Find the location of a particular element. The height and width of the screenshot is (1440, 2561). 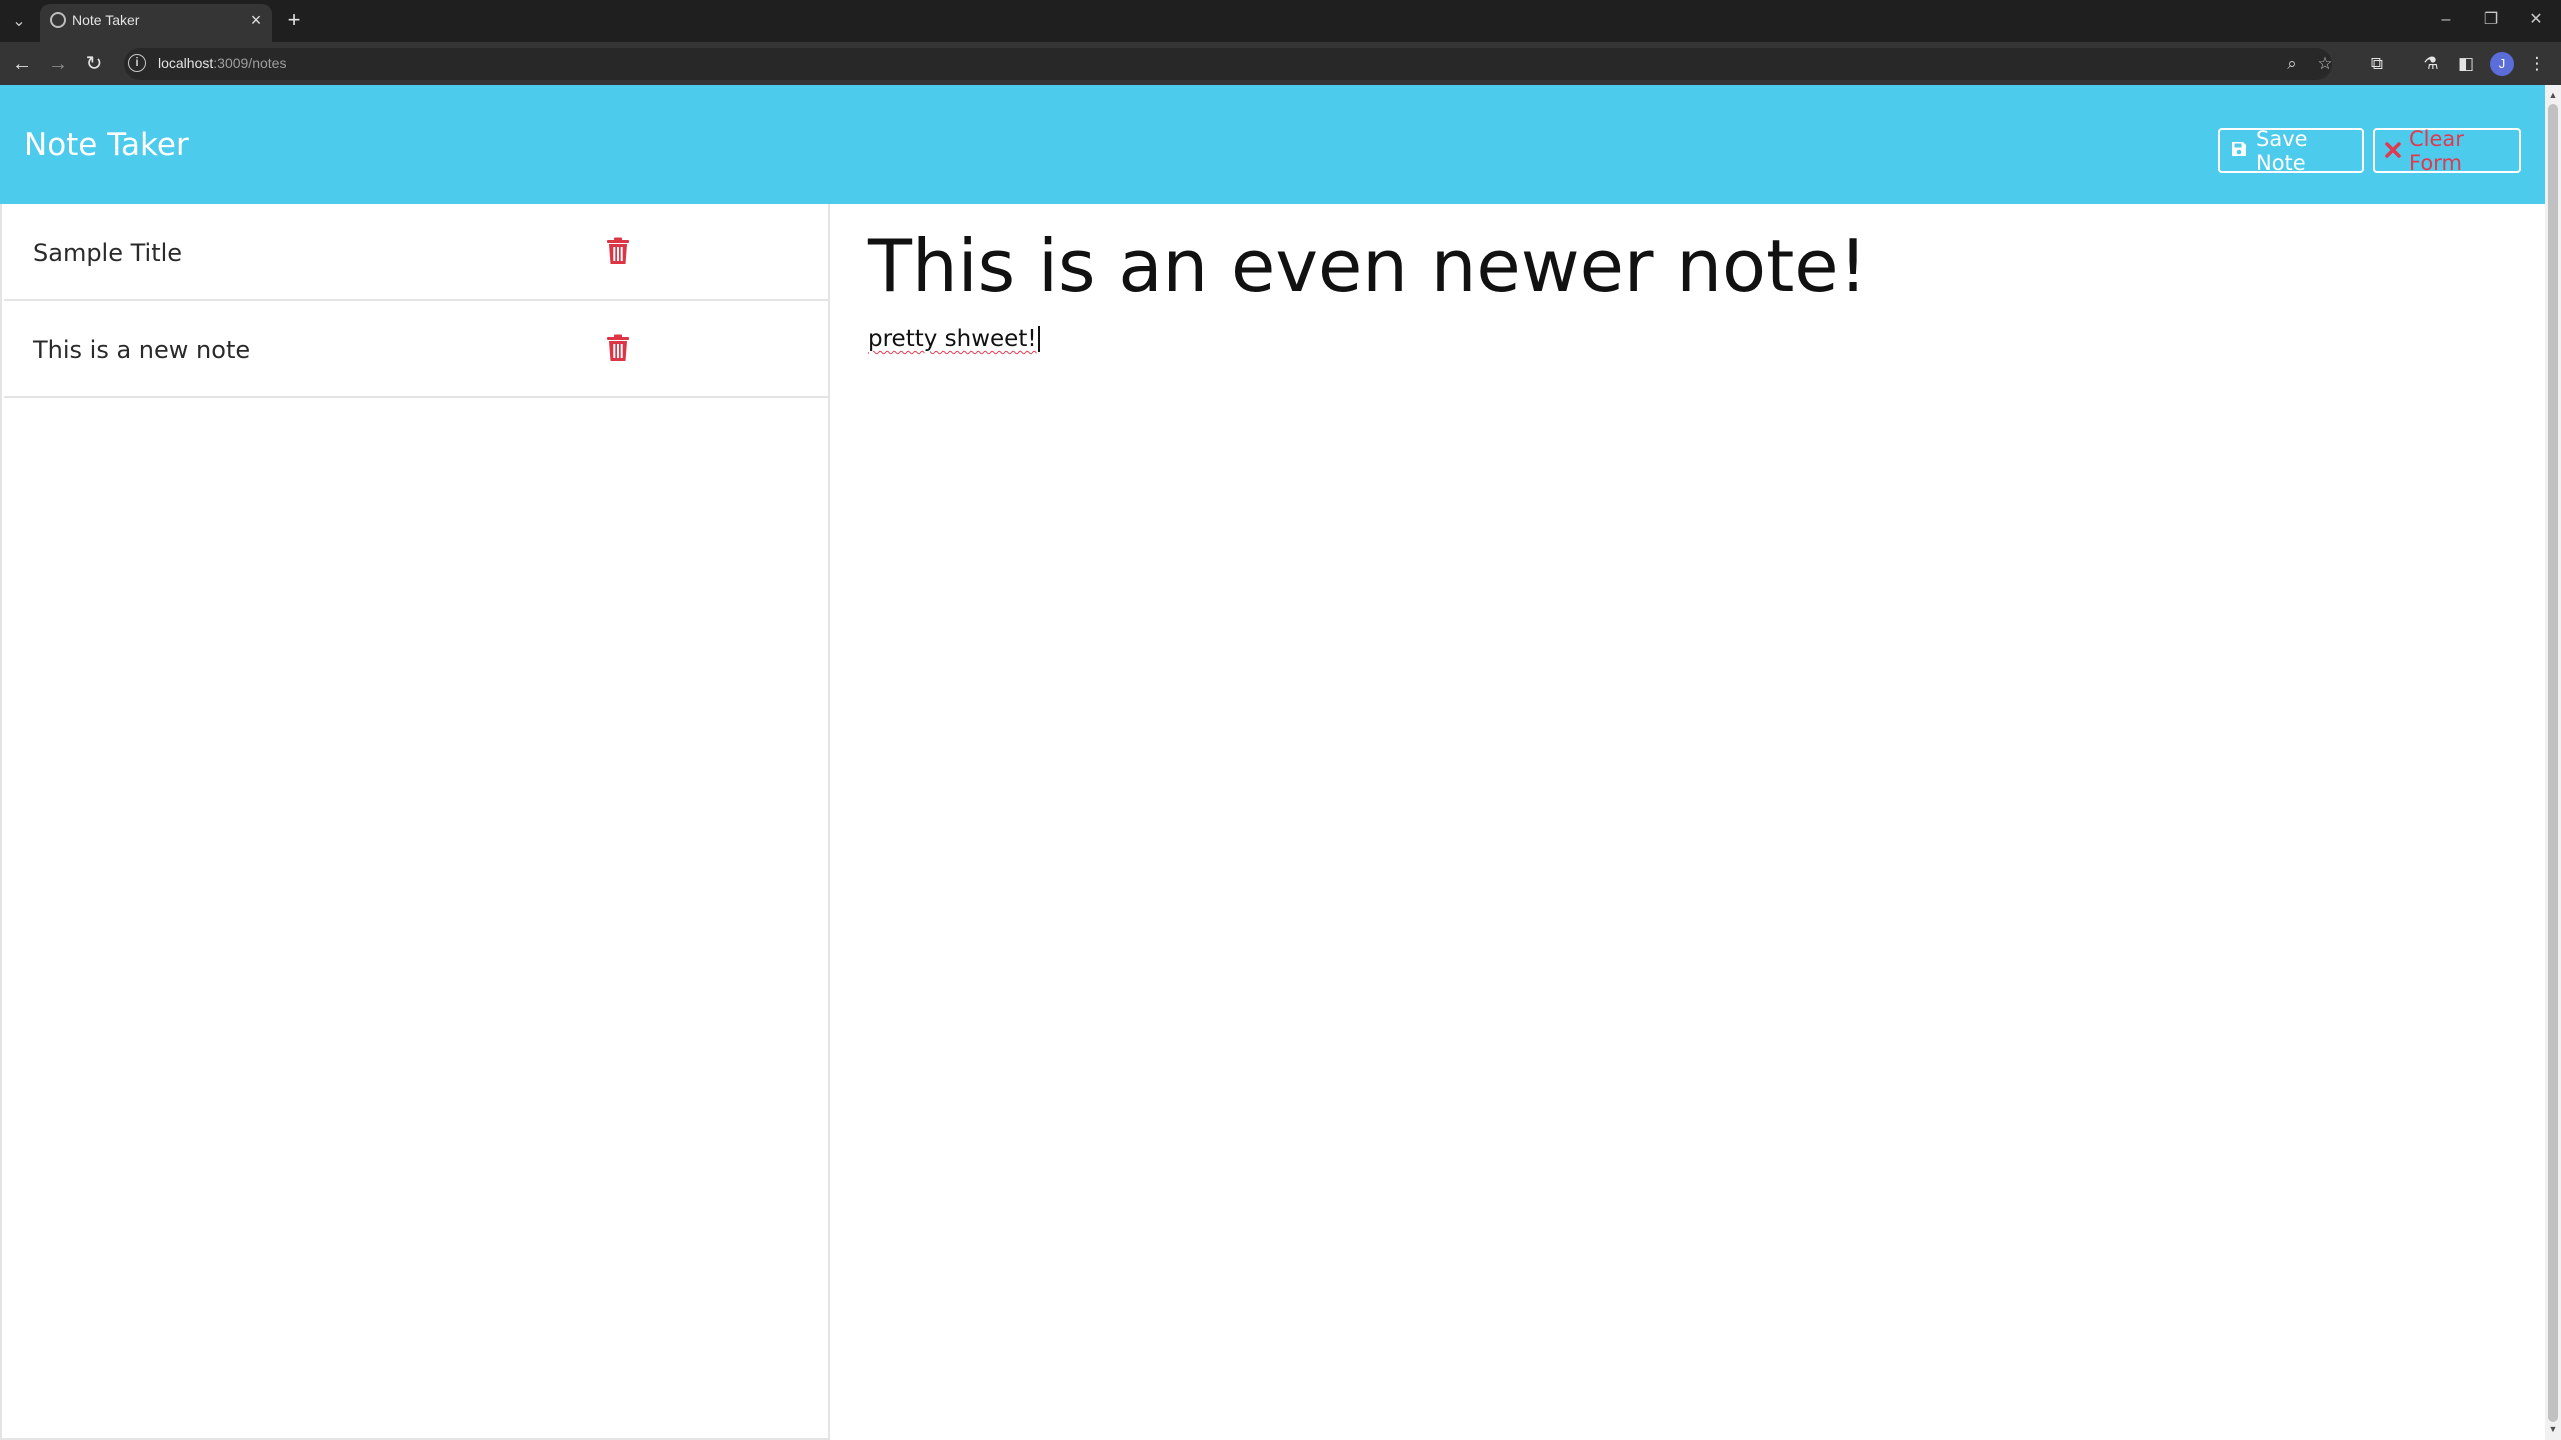

url-text: localhost:3009/notes is located at coordinates (222, 63).